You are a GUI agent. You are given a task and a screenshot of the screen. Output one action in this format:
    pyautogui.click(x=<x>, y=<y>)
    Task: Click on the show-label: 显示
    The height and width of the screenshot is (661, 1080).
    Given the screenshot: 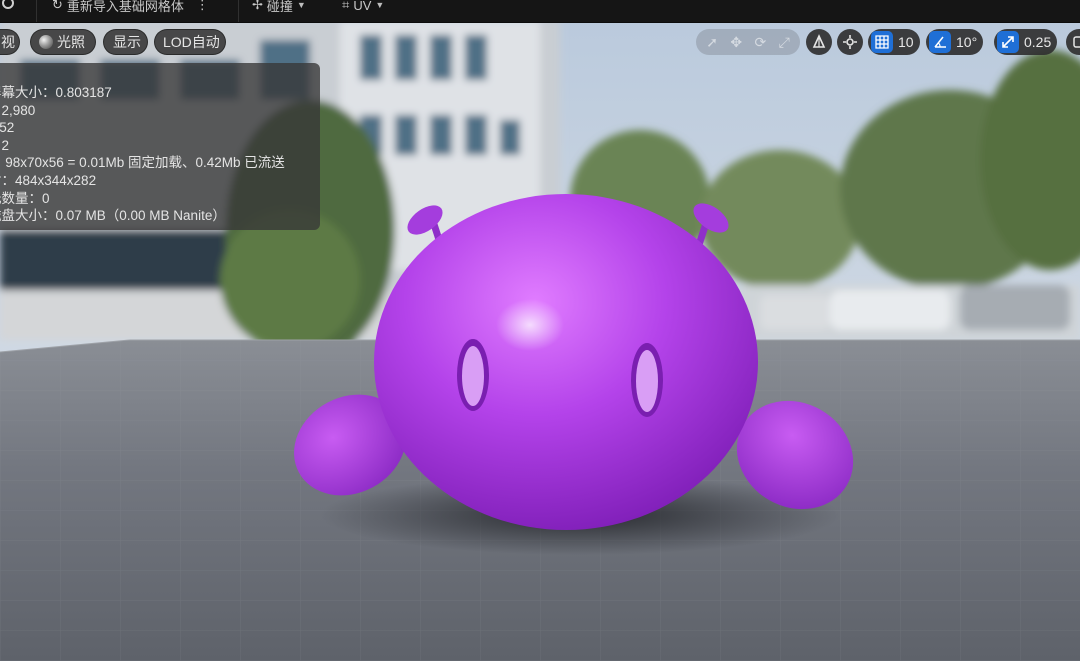 What is the action you would take?
    pyautogui.click(x=127, y=42)
    